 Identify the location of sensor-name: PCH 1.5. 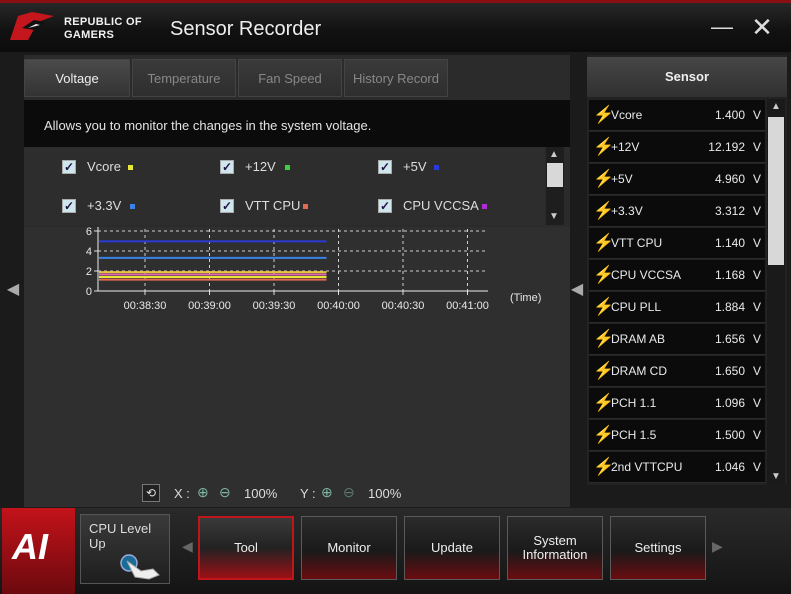
(634, 435).